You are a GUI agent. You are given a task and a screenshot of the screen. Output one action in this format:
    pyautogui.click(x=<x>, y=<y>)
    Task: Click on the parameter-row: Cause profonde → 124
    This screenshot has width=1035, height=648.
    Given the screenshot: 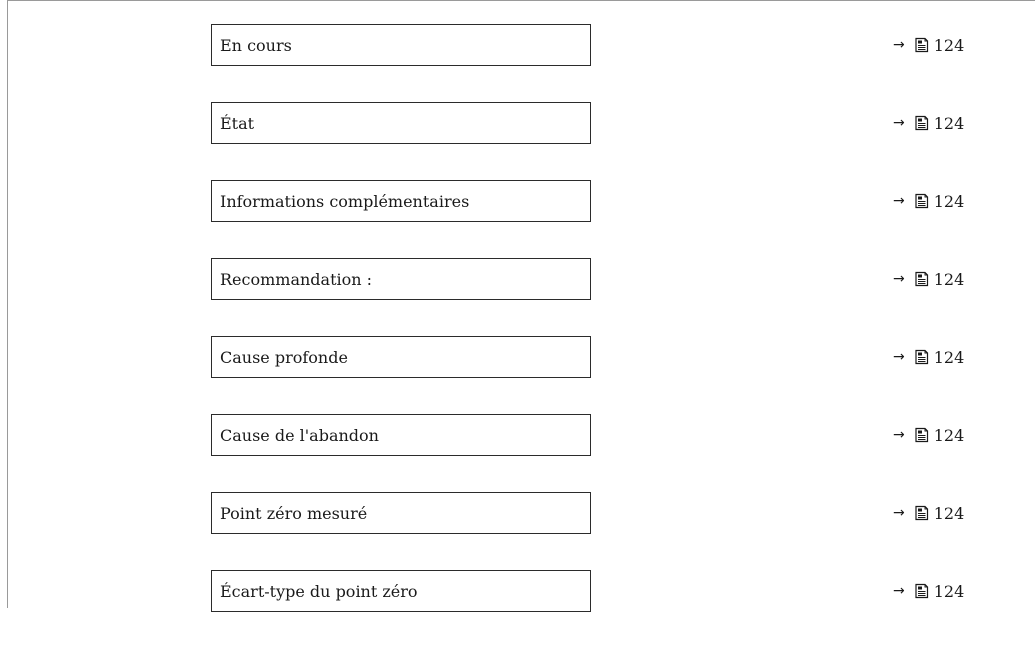 What is the action you would take?
    pyautogui.click(x=517, y=375)
    